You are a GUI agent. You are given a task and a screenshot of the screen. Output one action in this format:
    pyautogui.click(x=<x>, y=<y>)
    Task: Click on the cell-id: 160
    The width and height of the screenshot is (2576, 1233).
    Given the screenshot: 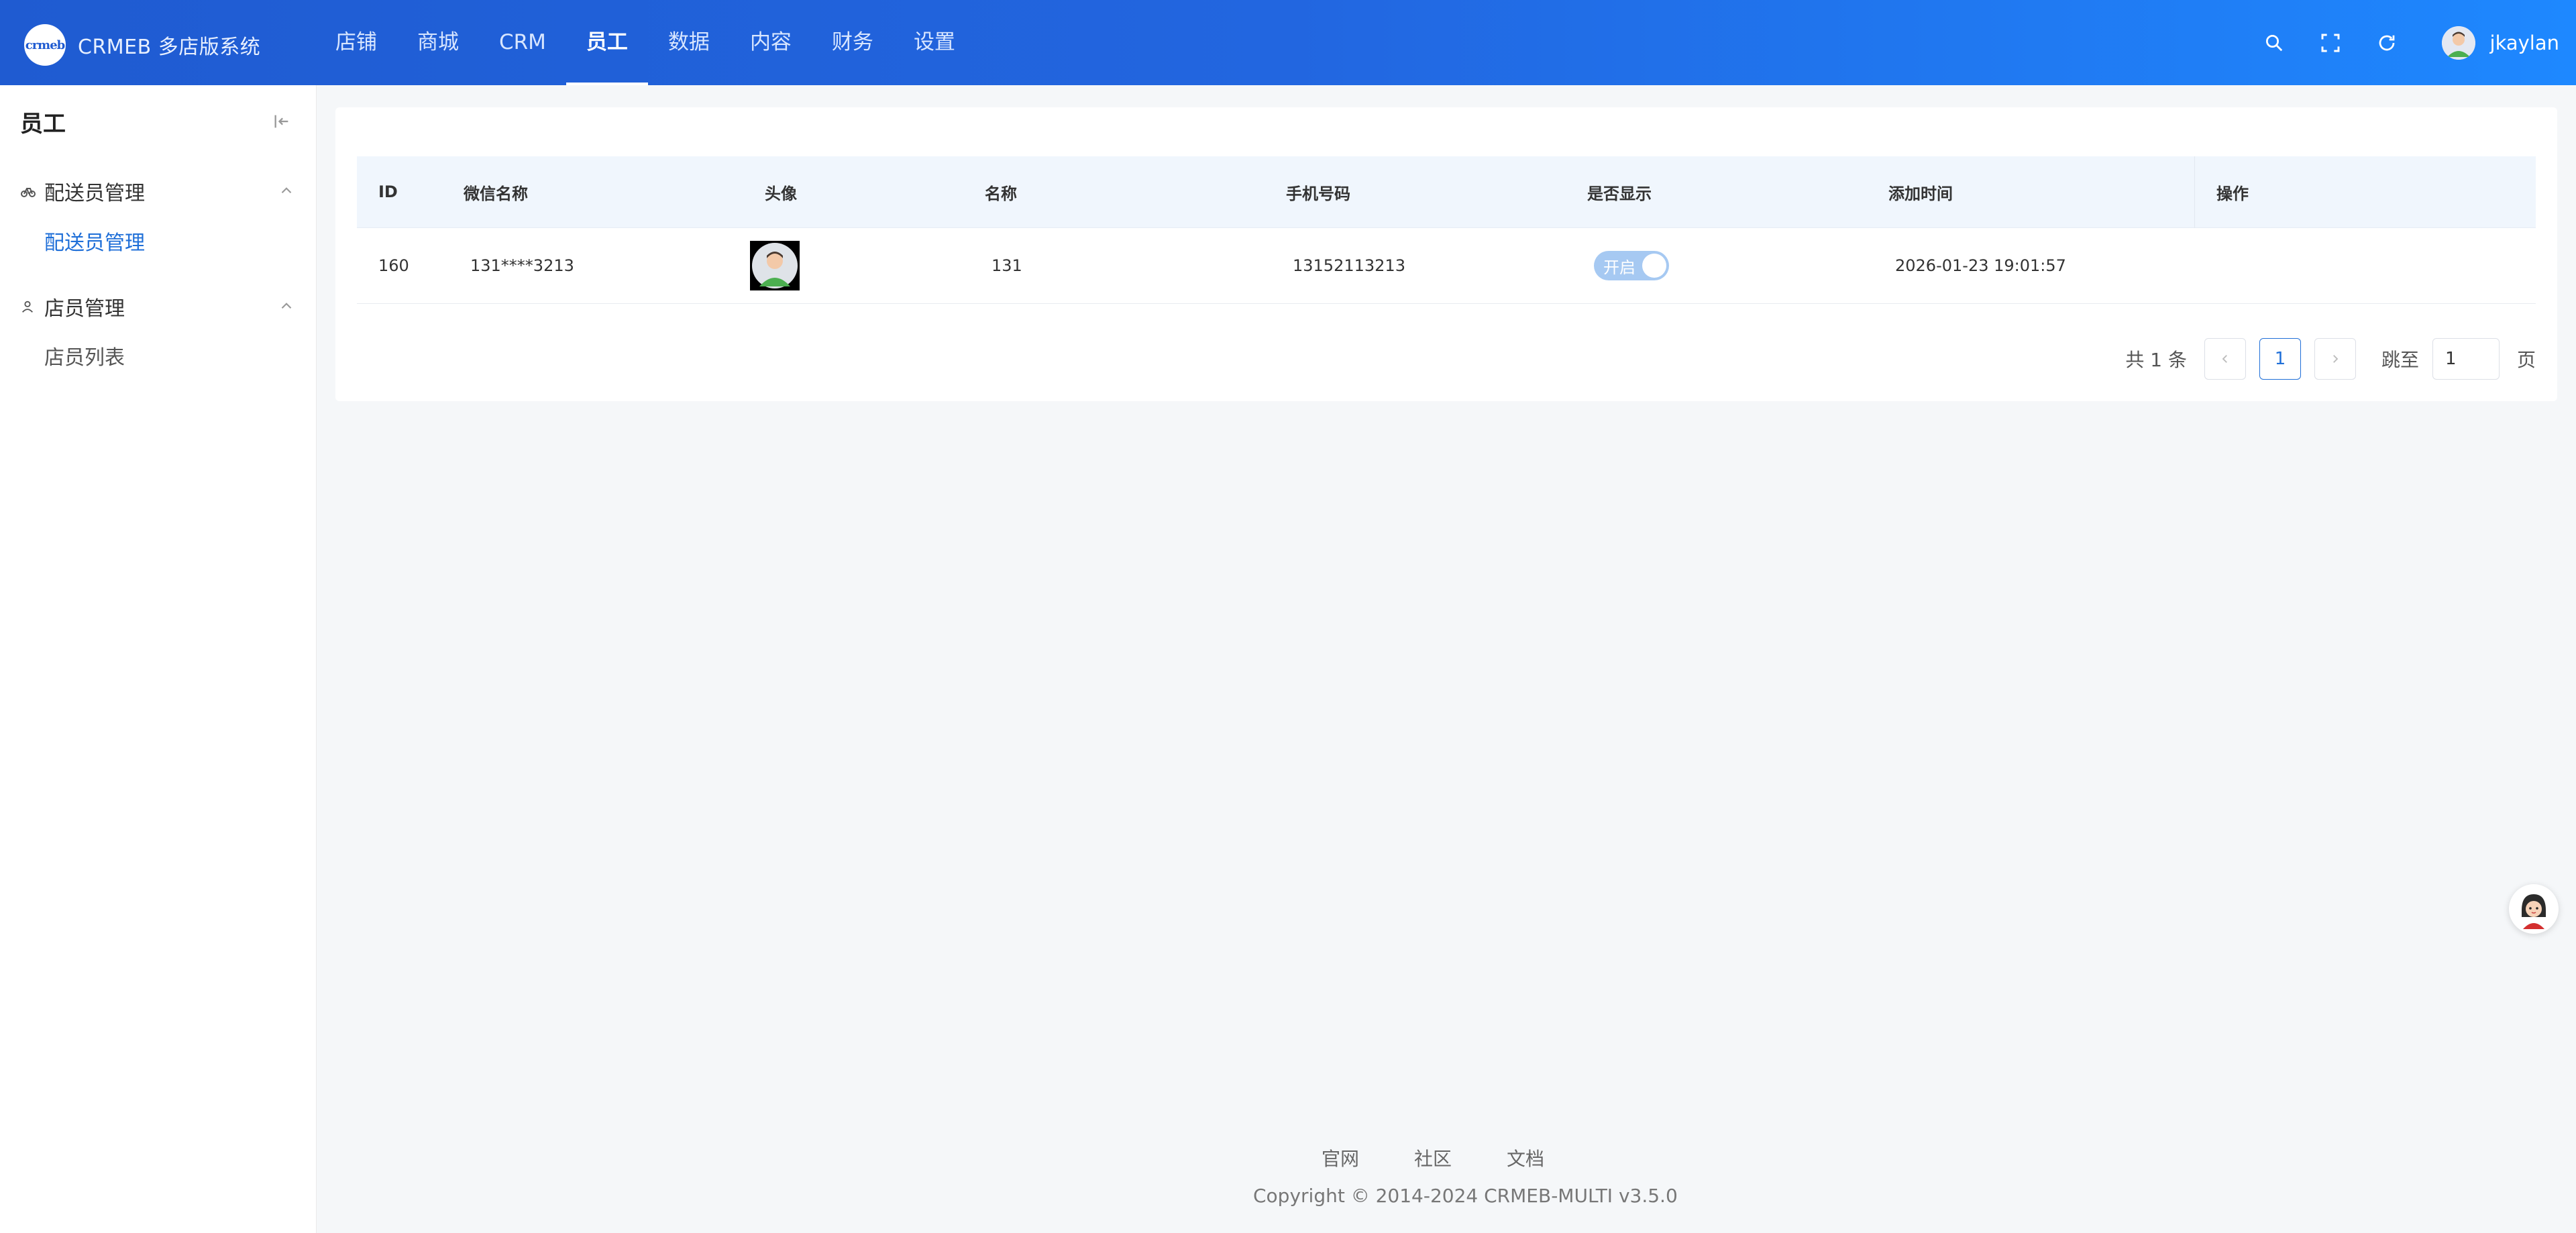 What is the action you would take?
    pyautogui.click(x=393, y=266)
    